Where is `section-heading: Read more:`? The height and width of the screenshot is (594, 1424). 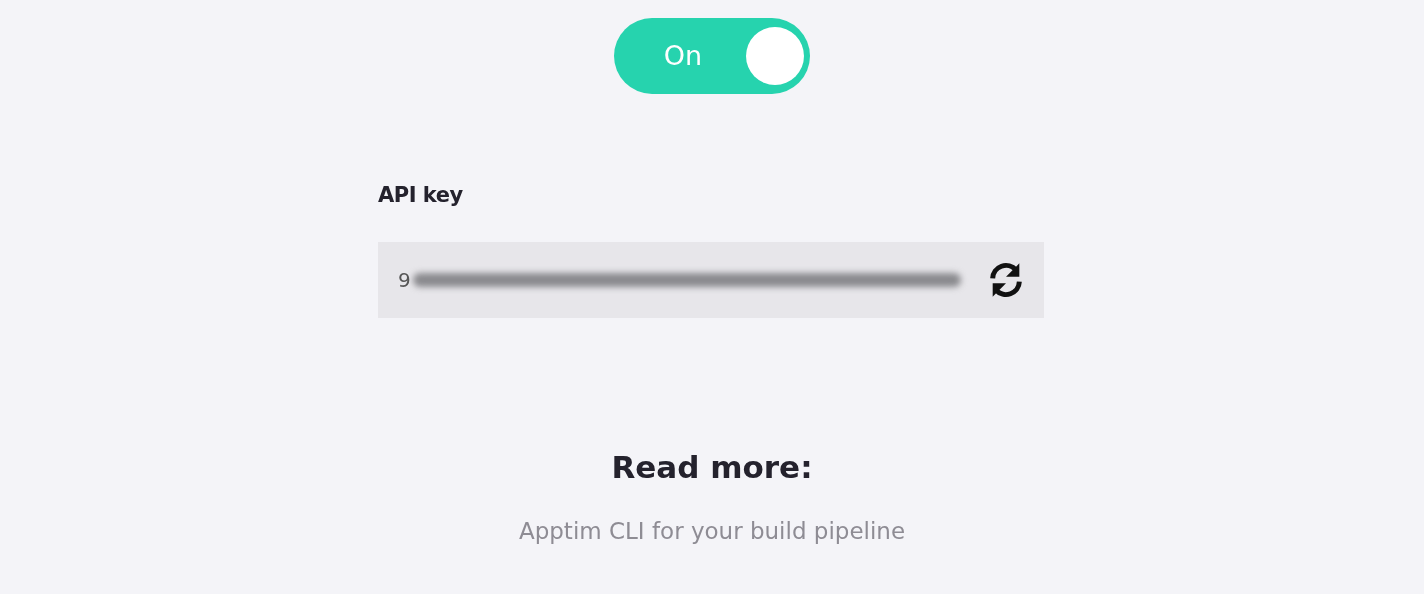
section-heading: Read more: is located at coordinates (712, 467).